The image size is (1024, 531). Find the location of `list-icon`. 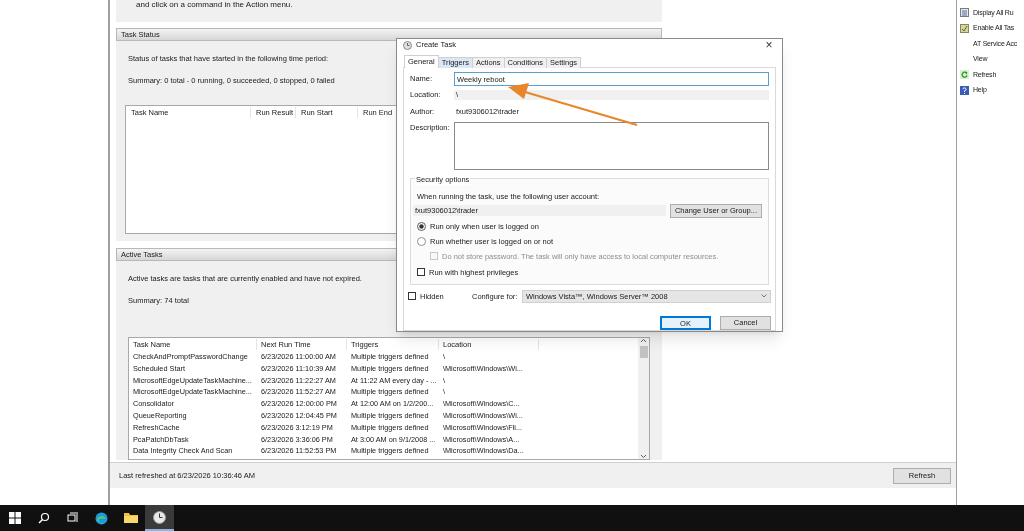

list-icon is located at coordinates (964, 13).